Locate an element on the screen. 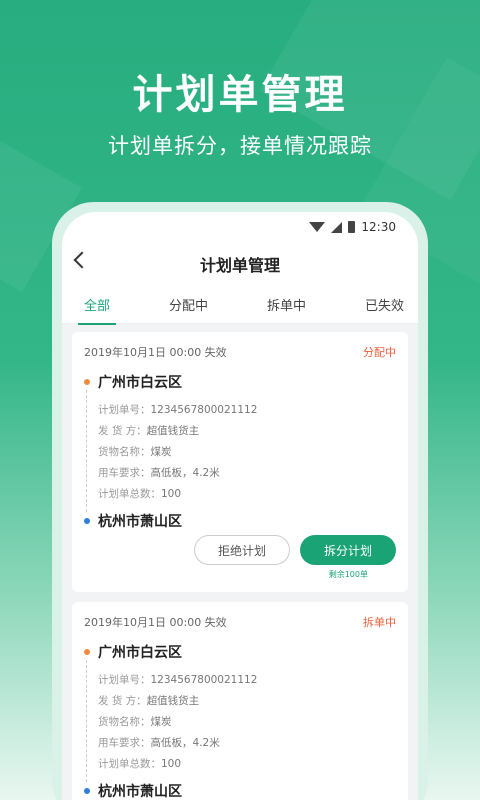 The height and width of the screenshot is (800, 480). status-badge: 拆单中 is located at coordinates (379, 622).